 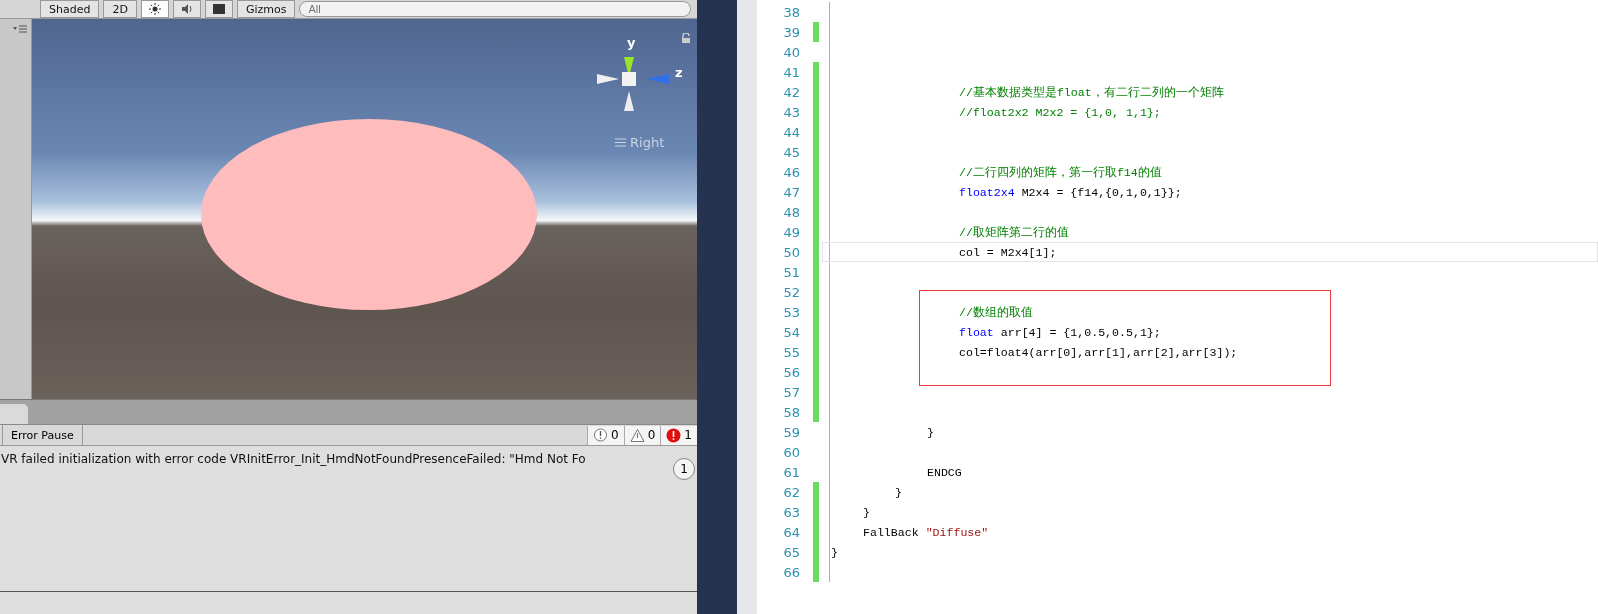 I want to click on code-line: FallBack "Diffuse", so click(x=925, y=532).